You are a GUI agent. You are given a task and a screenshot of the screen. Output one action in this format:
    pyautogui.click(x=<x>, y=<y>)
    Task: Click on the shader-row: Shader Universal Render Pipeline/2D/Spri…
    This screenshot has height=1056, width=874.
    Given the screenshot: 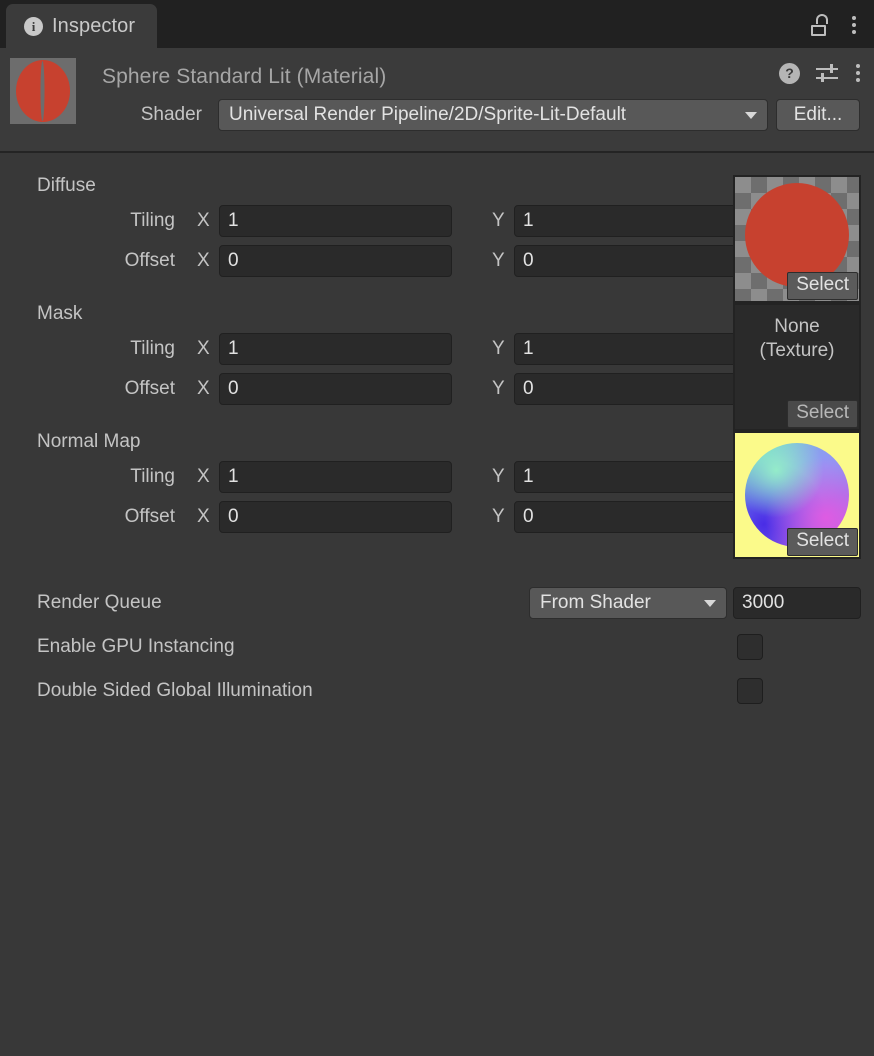 What is the action you would take?
    pyautogui.click(x=481, y=115)
    